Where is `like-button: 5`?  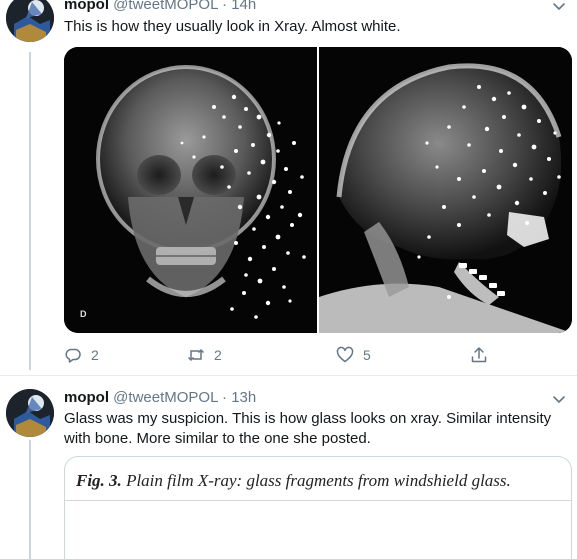
like-button: 5 is located at coordinates (353, 355).